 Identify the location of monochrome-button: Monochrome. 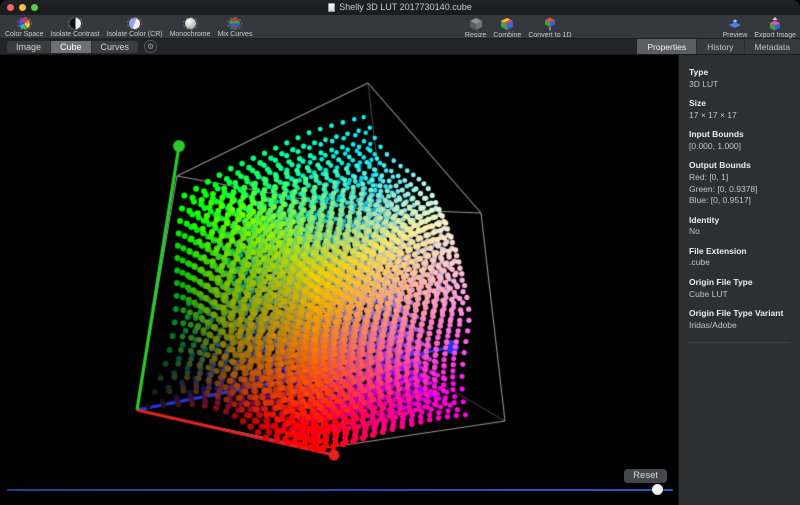
(190, 27).